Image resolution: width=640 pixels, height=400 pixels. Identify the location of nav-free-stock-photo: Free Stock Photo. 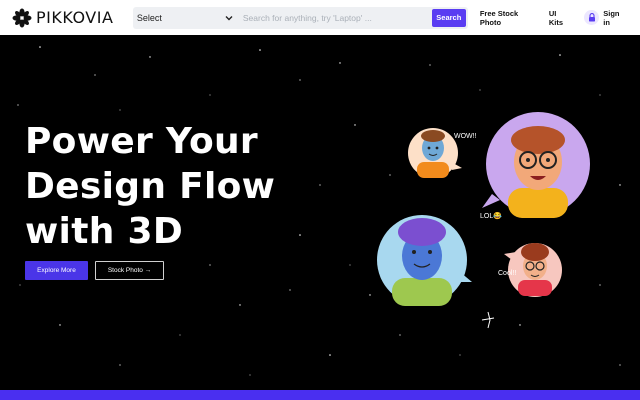
(510, 18).